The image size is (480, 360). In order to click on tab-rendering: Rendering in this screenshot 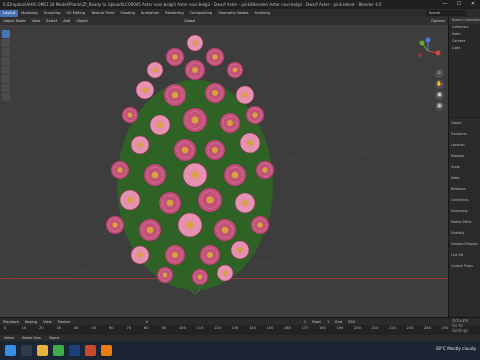, I will do `click(174, 13)`.